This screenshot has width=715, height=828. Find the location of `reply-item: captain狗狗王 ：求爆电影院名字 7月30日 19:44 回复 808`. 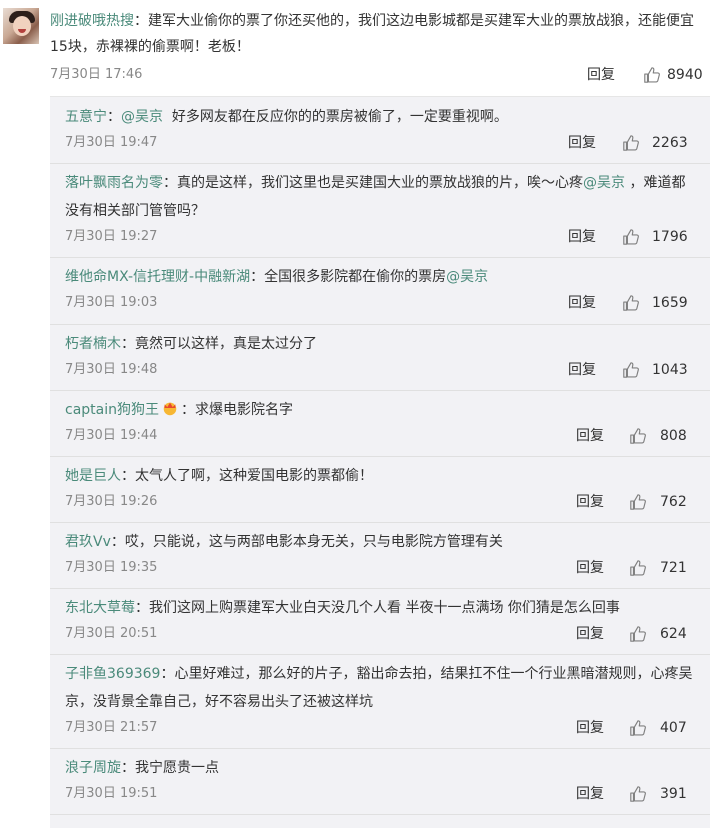

reply-item: captain狗狗王 ：求爆电影院名字 7月30日 19:44 回复 808 is located at coordinates (380, 423).